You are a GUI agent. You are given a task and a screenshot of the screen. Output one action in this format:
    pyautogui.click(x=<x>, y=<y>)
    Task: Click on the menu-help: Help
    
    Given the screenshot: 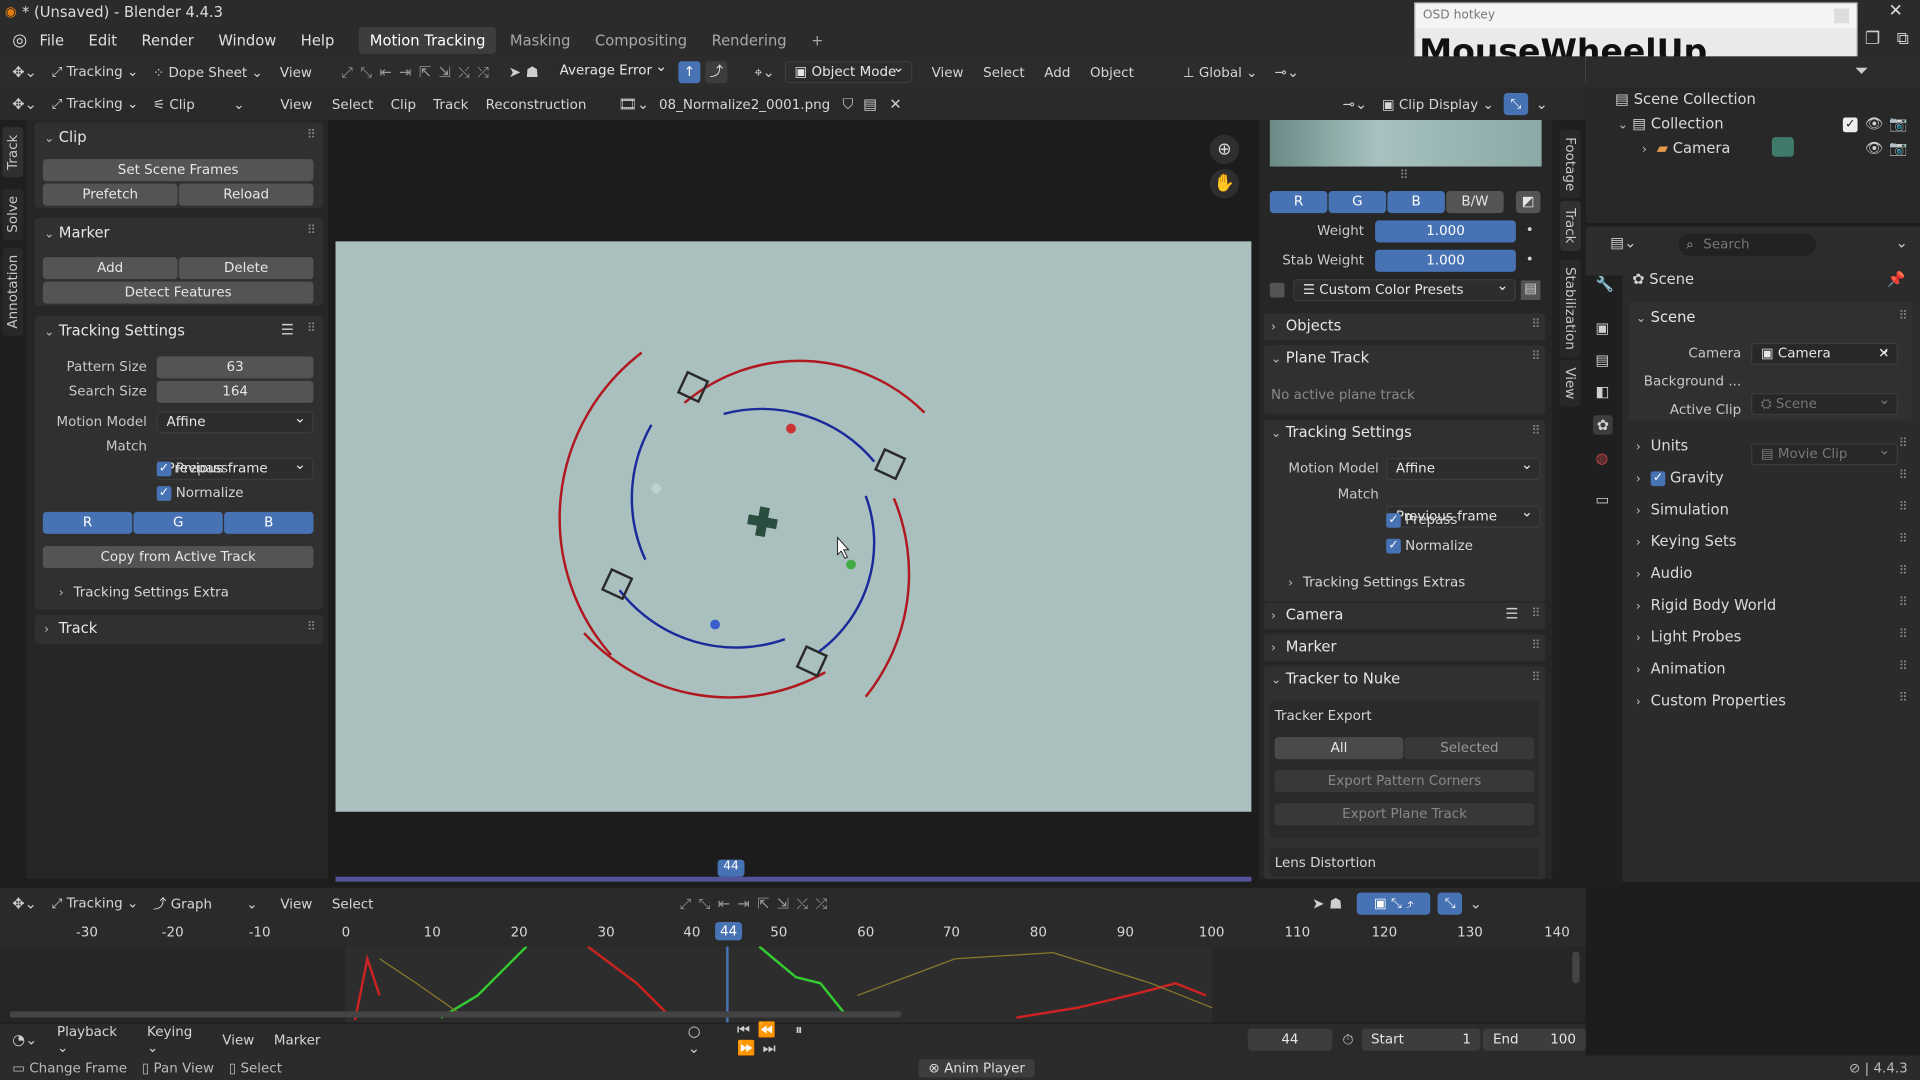 What is the action you would take?
    pyautogui.click(x=318, y=40)
    